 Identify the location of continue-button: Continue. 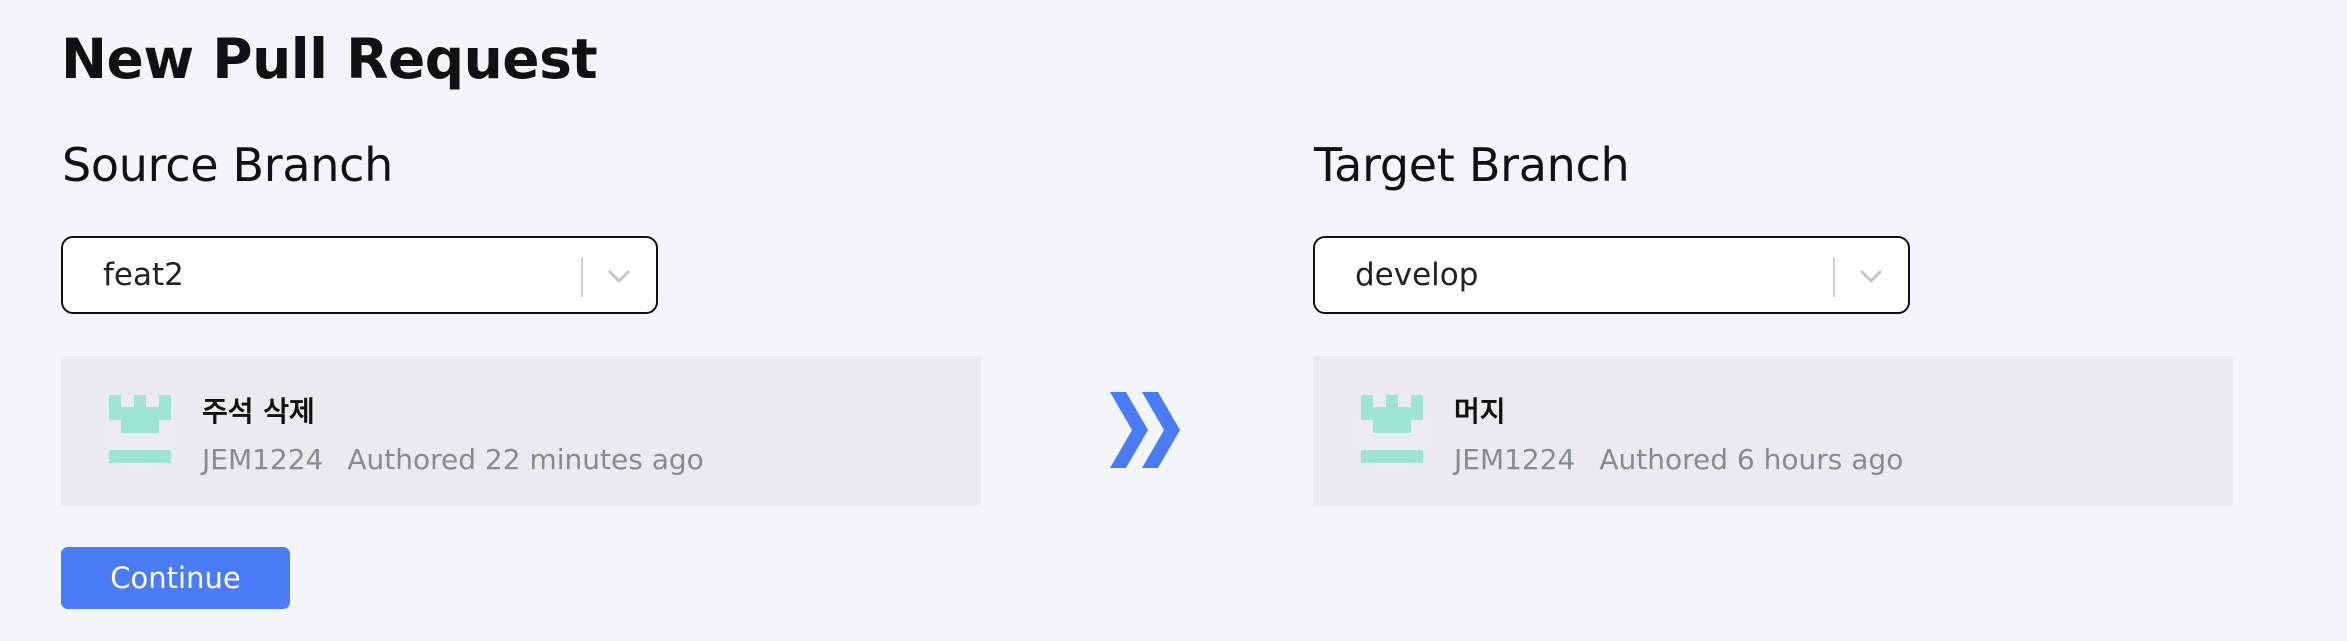
(175, 578).